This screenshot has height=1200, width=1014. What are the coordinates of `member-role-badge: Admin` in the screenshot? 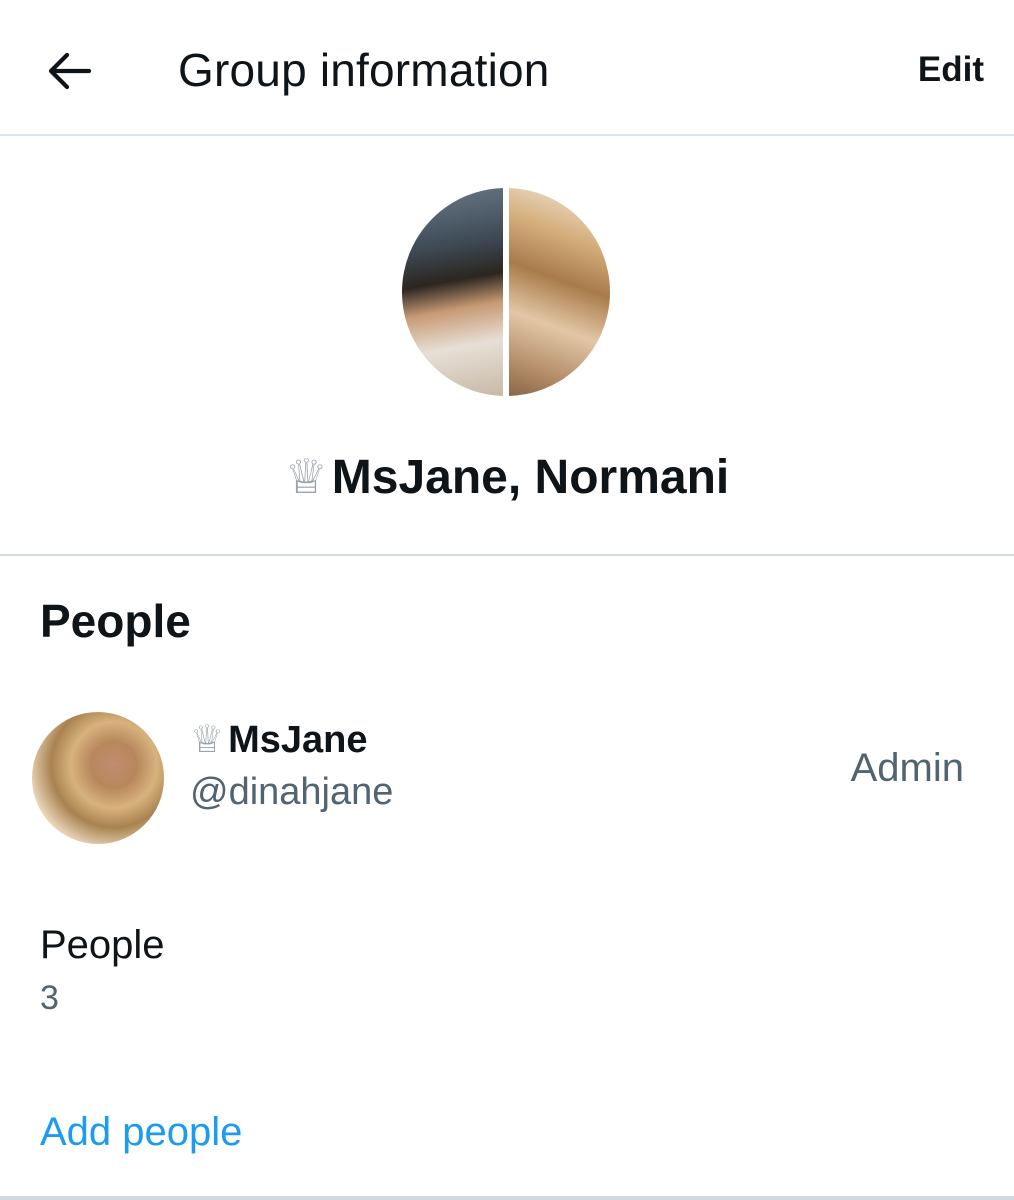 It's located at (907, 768).